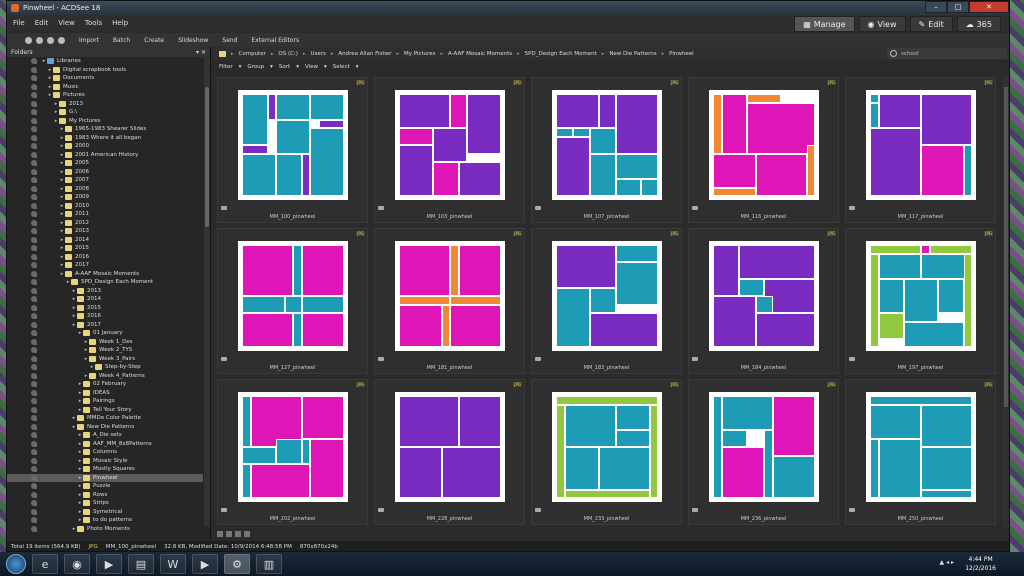 The width and height of the screenshot is (1024, 576). What do you see at coordinates (105, 146) in the screenshot?
I see `folder-item: ▸ 2000` at bounding box center [105, 146].